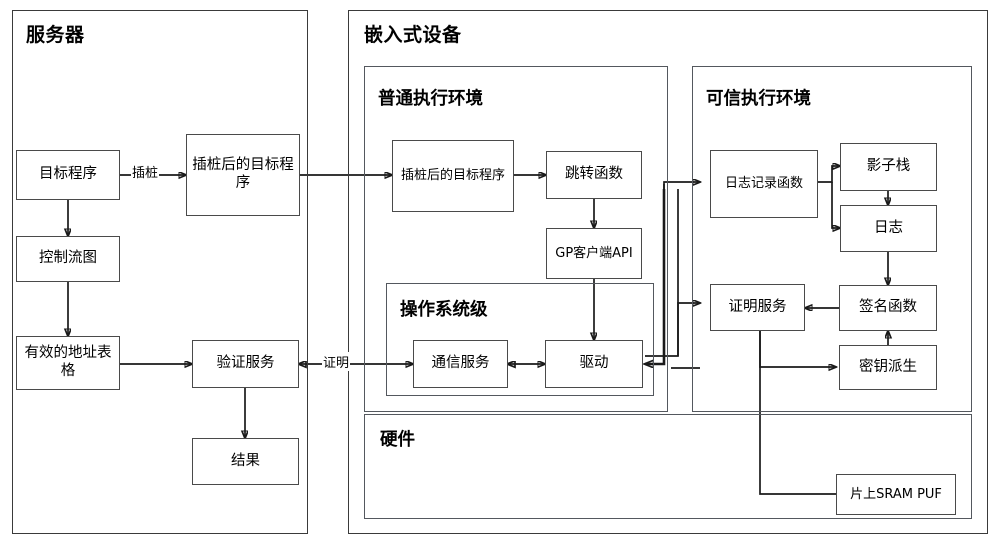 The width and height of the screenshot is (1000, 542). I want to click on node-sram-puf-label: 片上SRAM PUF, so click(896, 494).